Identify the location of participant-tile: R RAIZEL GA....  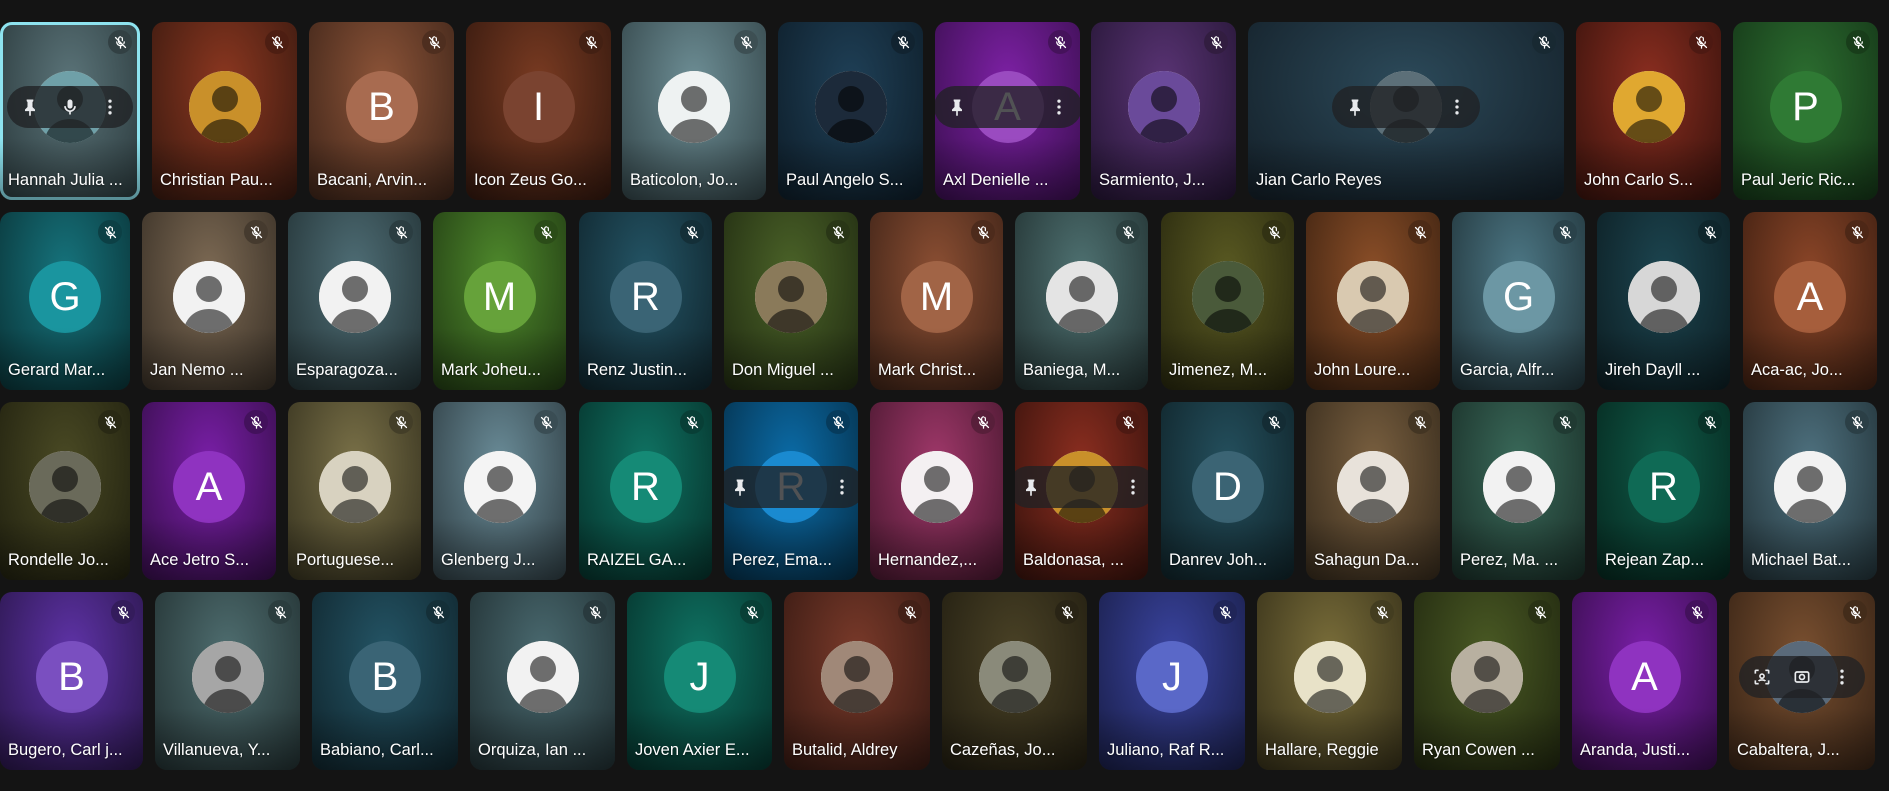
(645, 491).